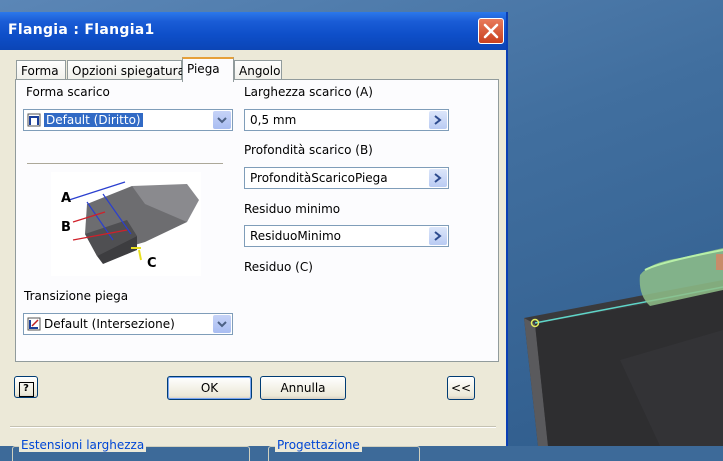 The height and width of the screenshot is (461, 723). I want to click on tab-angolo: Angolo, so click(258, 70).